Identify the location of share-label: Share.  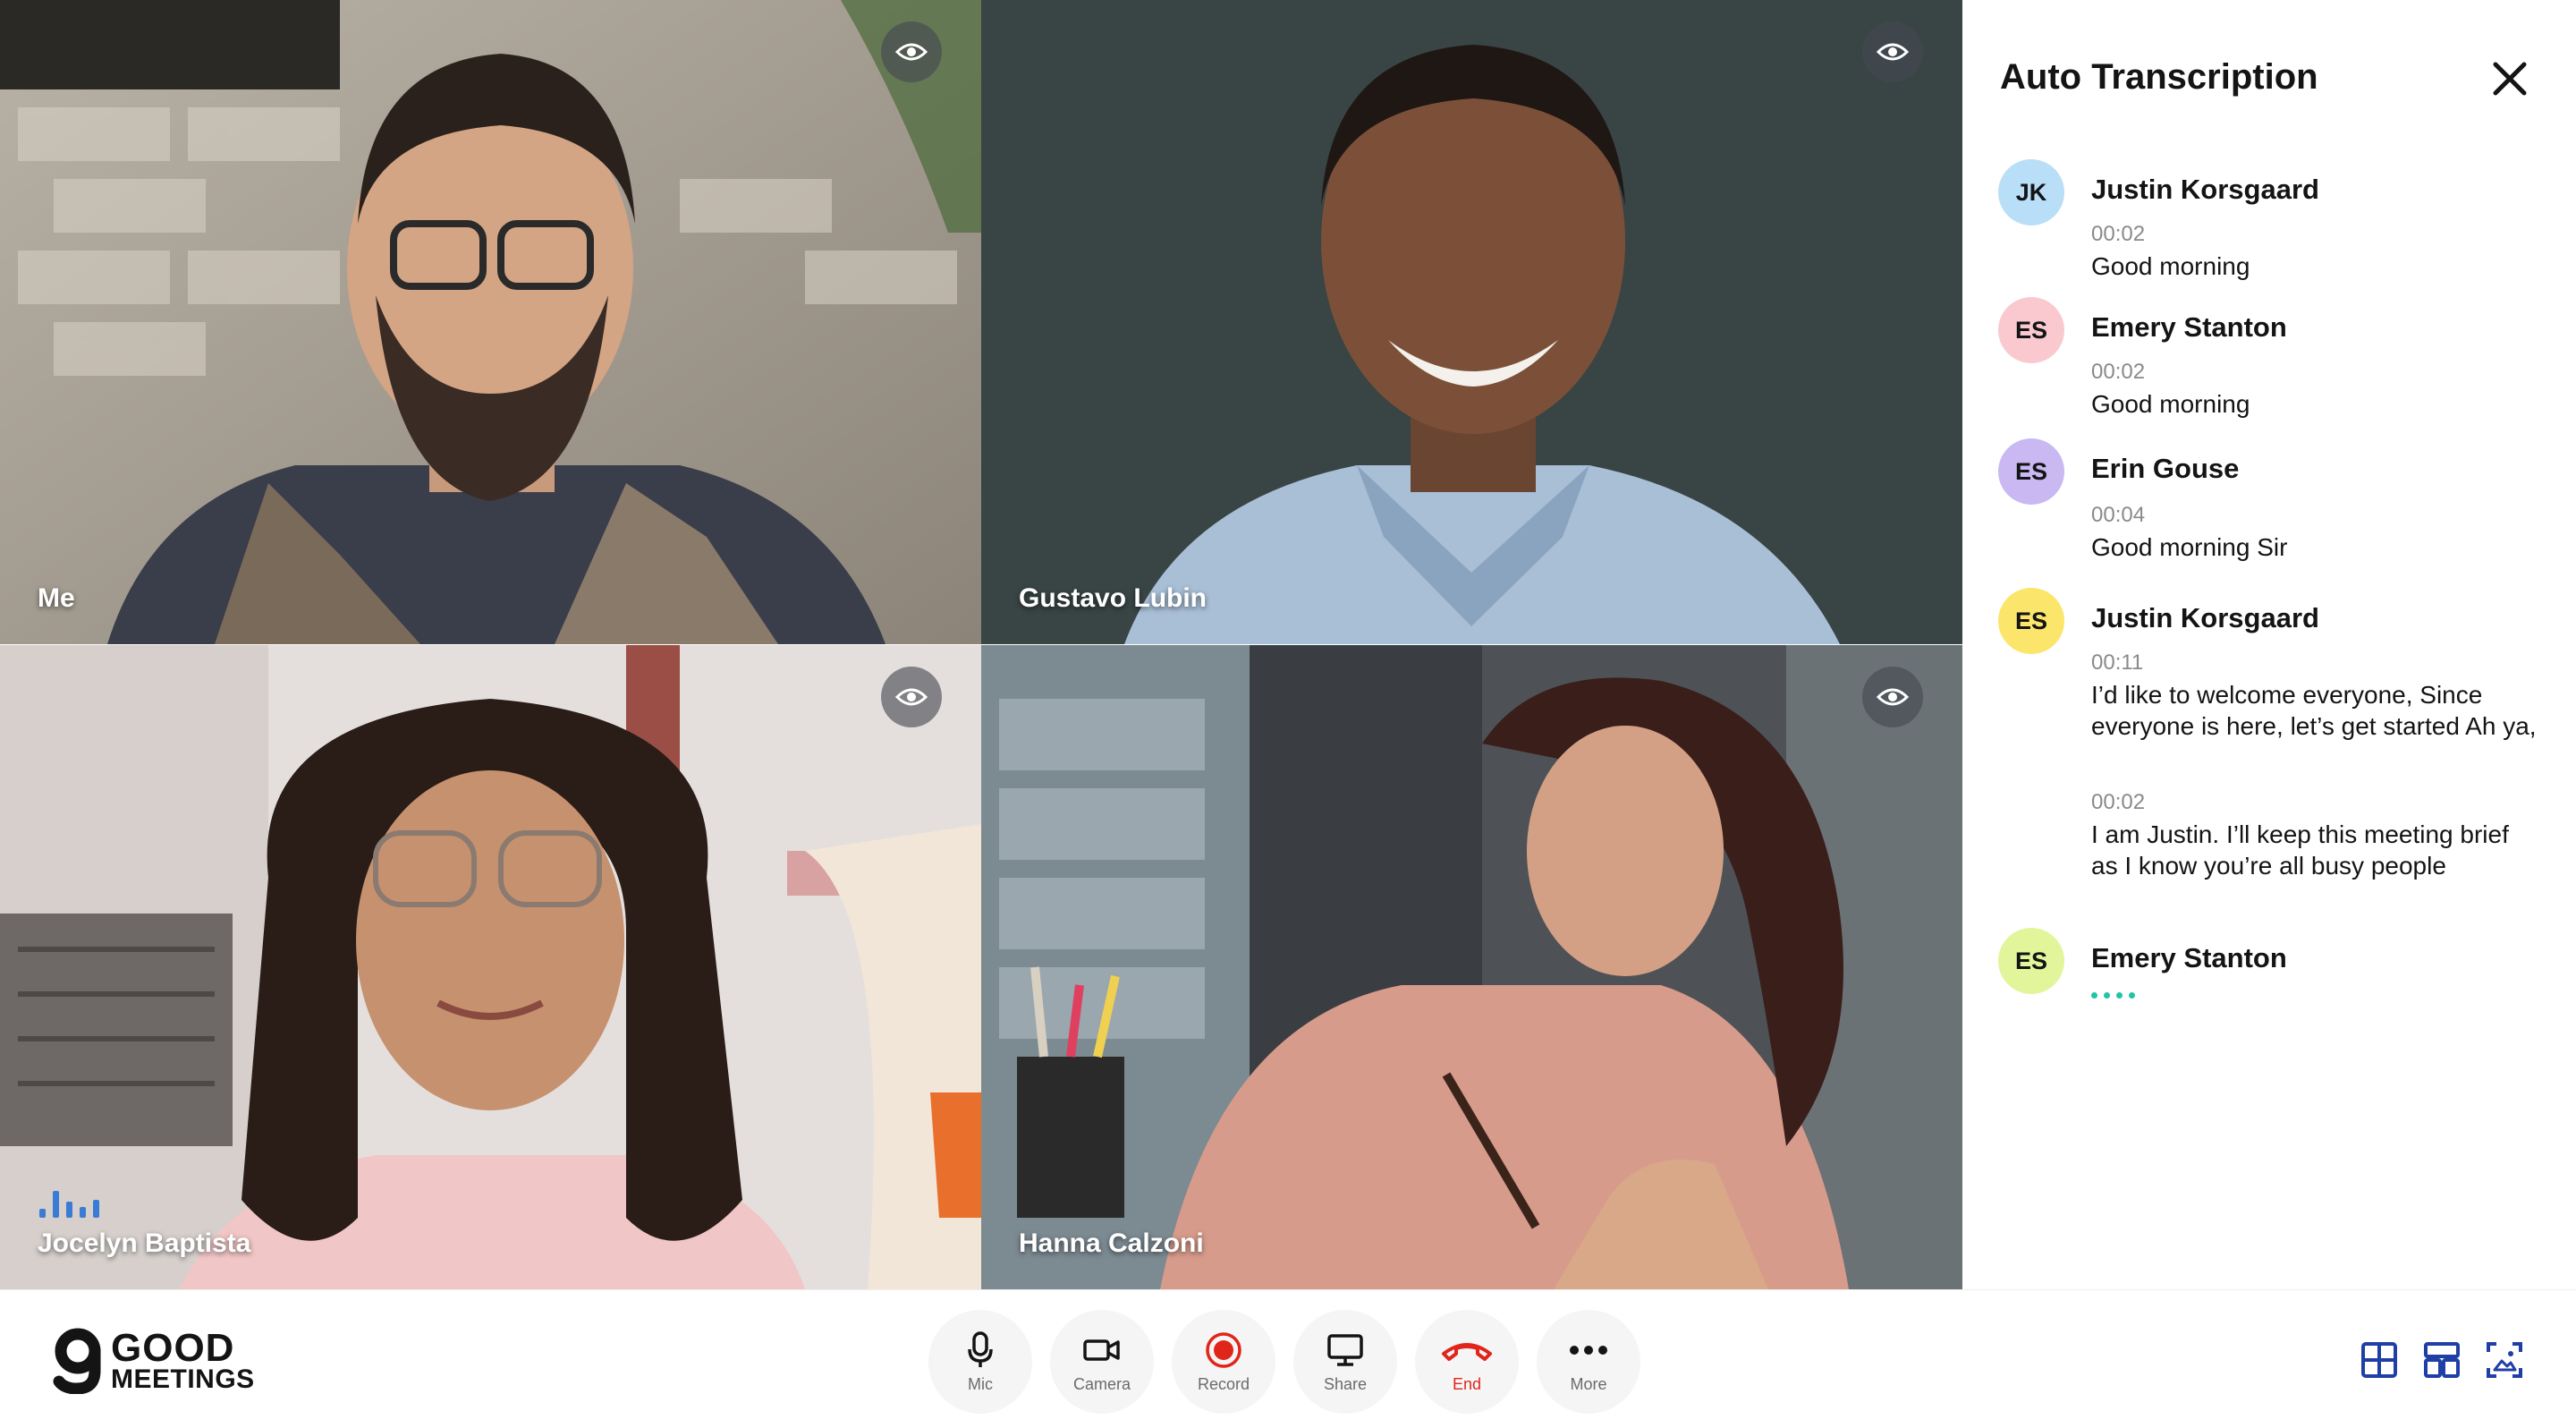
(1345, 1383).